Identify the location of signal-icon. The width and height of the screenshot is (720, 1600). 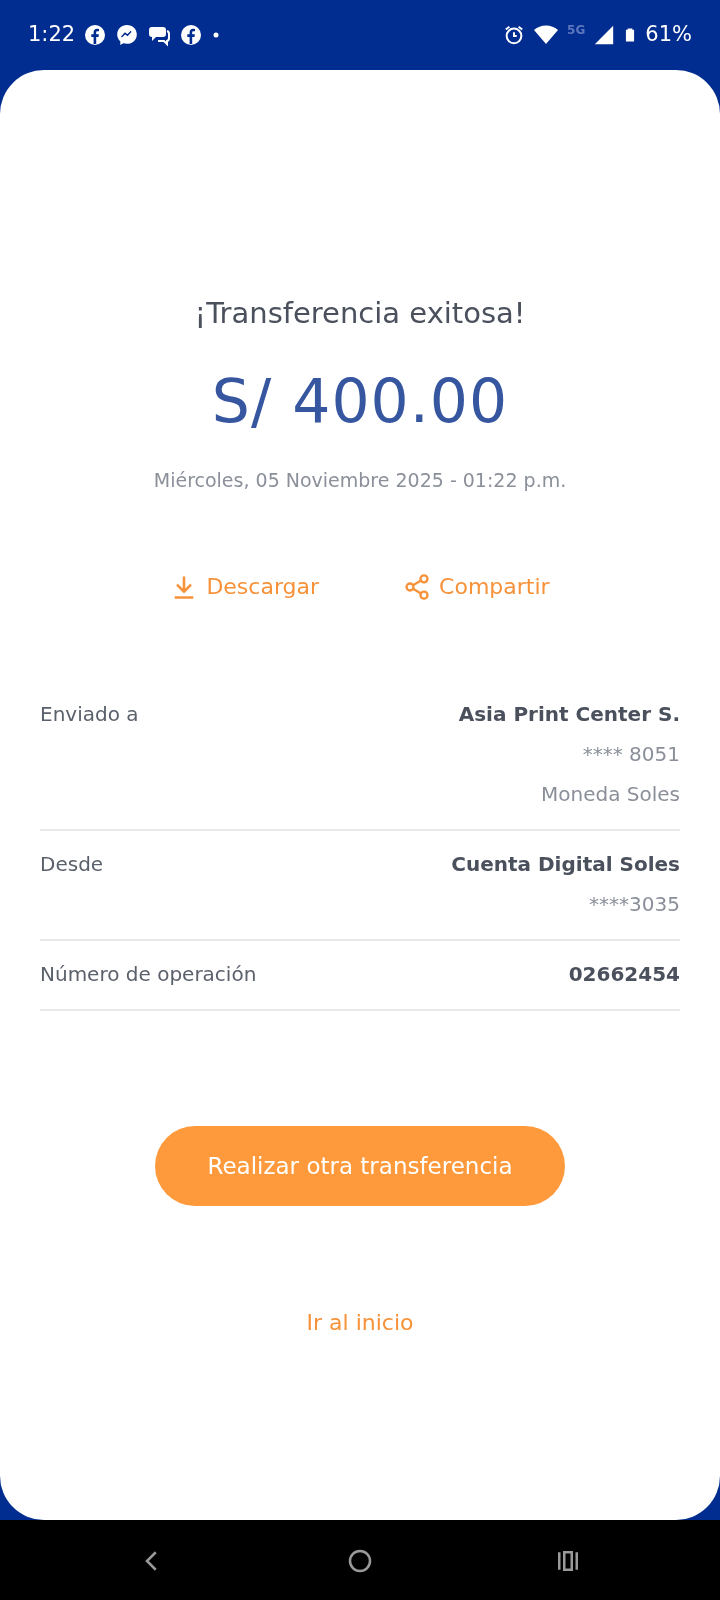
(604, 35).